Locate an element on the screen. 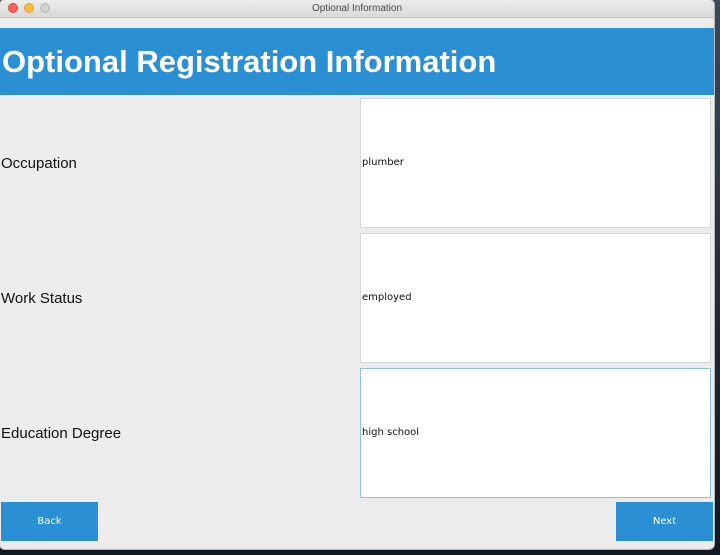 This screenshot has width=720, height=555. page-title: Optional Registration Information is located at coordinates (249, 61).